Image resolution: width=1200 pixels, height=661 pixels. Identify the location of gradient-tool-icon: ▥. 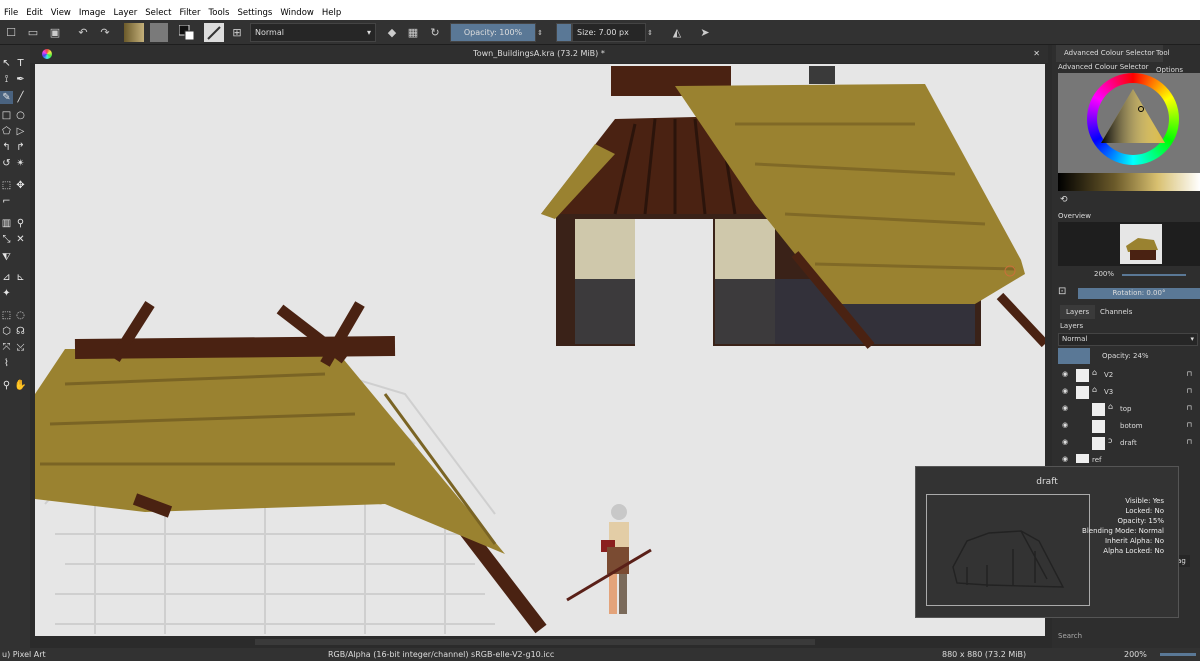
(6, 223).